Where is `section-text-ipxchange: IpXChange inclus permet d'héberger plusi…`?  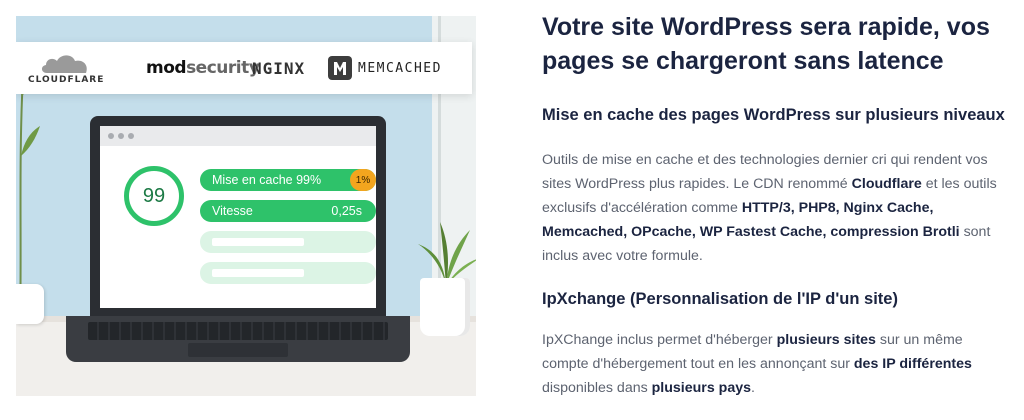 section-text-ipxchange: IpXChange inclus permet d'héberger plusi… is located at coordinates (777, 364).